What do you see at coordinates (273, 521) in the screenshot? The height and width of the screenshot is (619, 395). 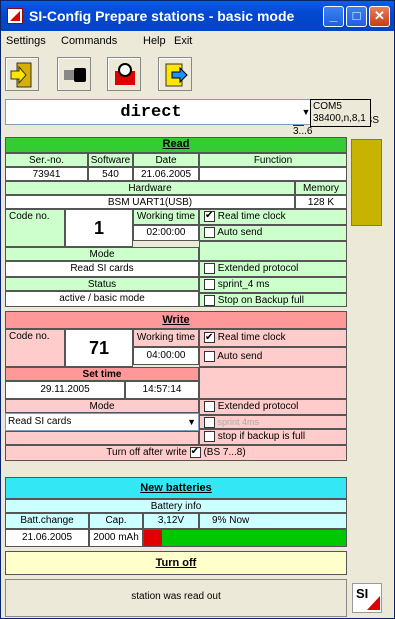 I see `battery-now: 9% Now` at bounding box center [273, 521].